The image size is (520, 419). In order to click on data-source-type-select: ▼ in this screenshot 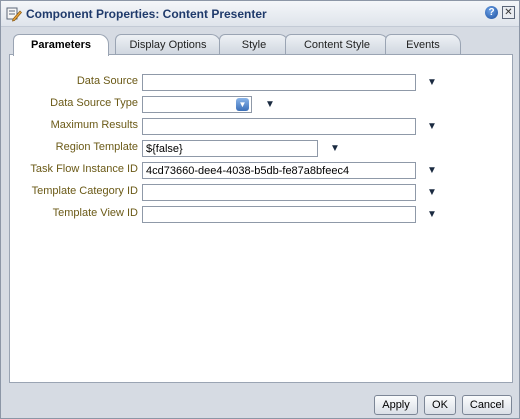, I will do `click(197, 104)`.